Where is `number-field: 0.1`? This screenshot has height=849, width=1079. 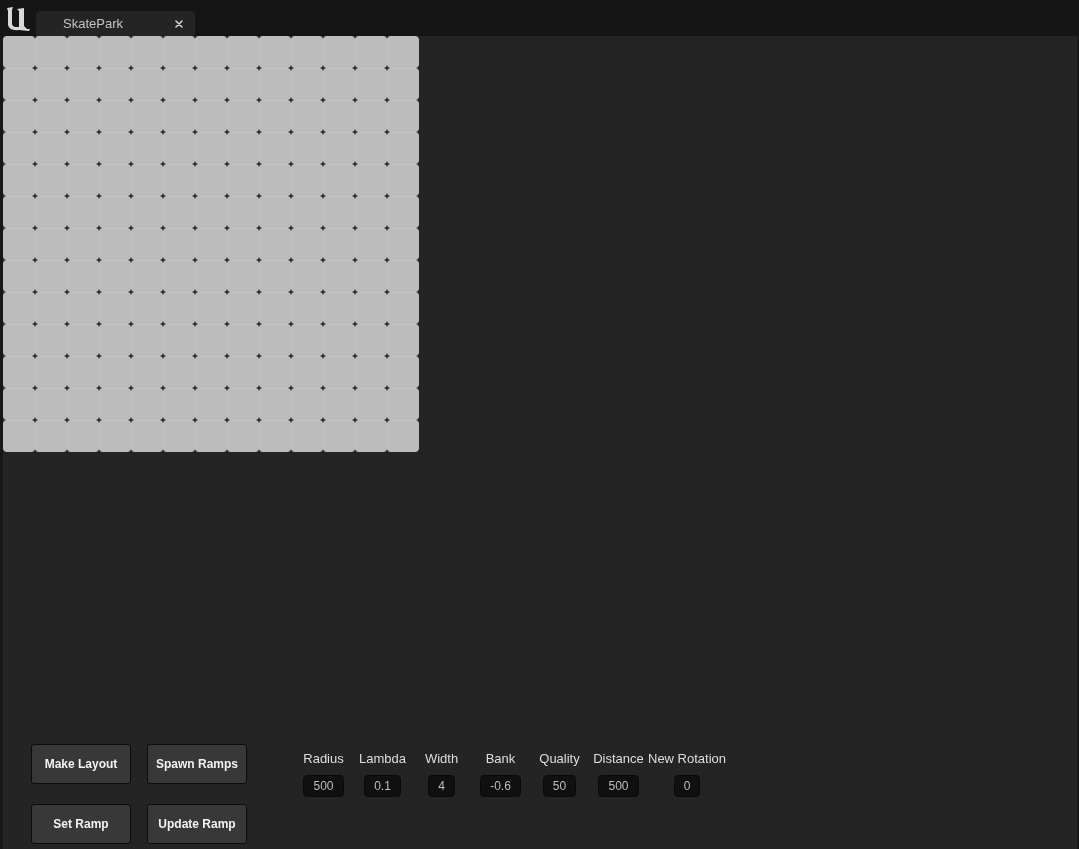 number-field: 0.1 is located at coordinates (382, 786).